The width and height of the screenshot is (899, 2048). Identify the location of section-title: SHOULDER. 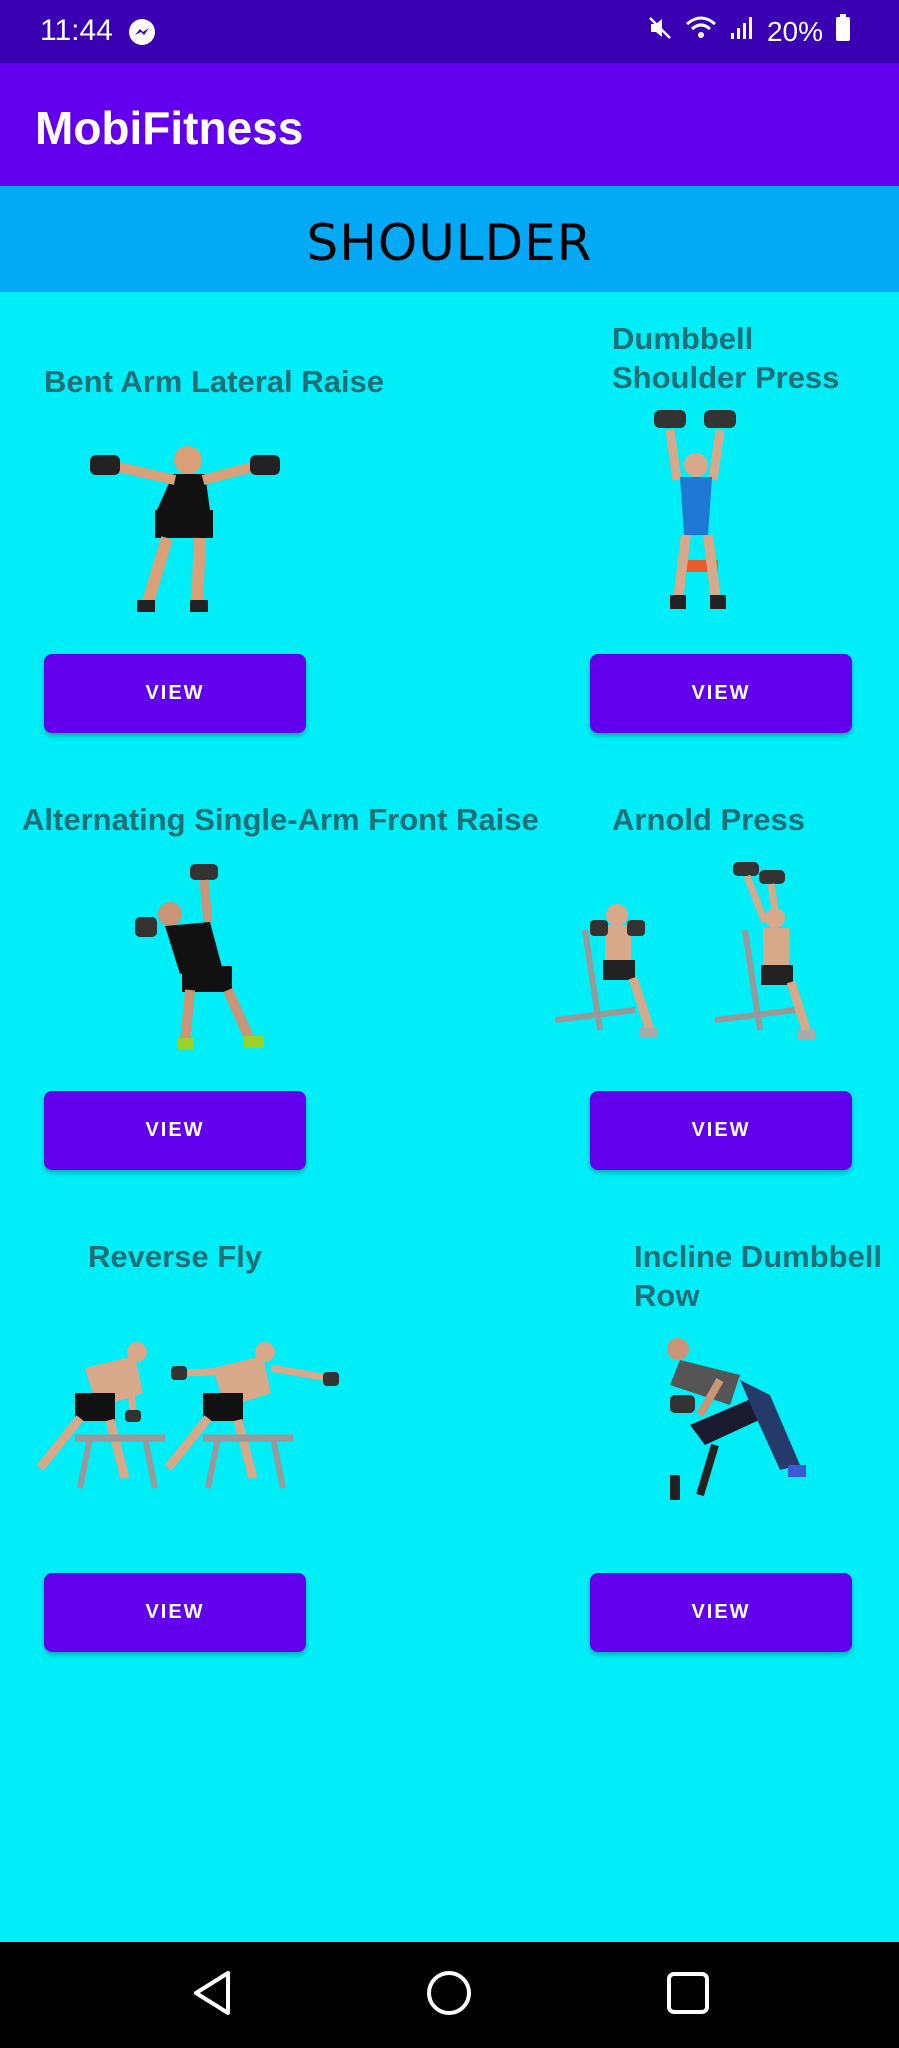
(449, 243).